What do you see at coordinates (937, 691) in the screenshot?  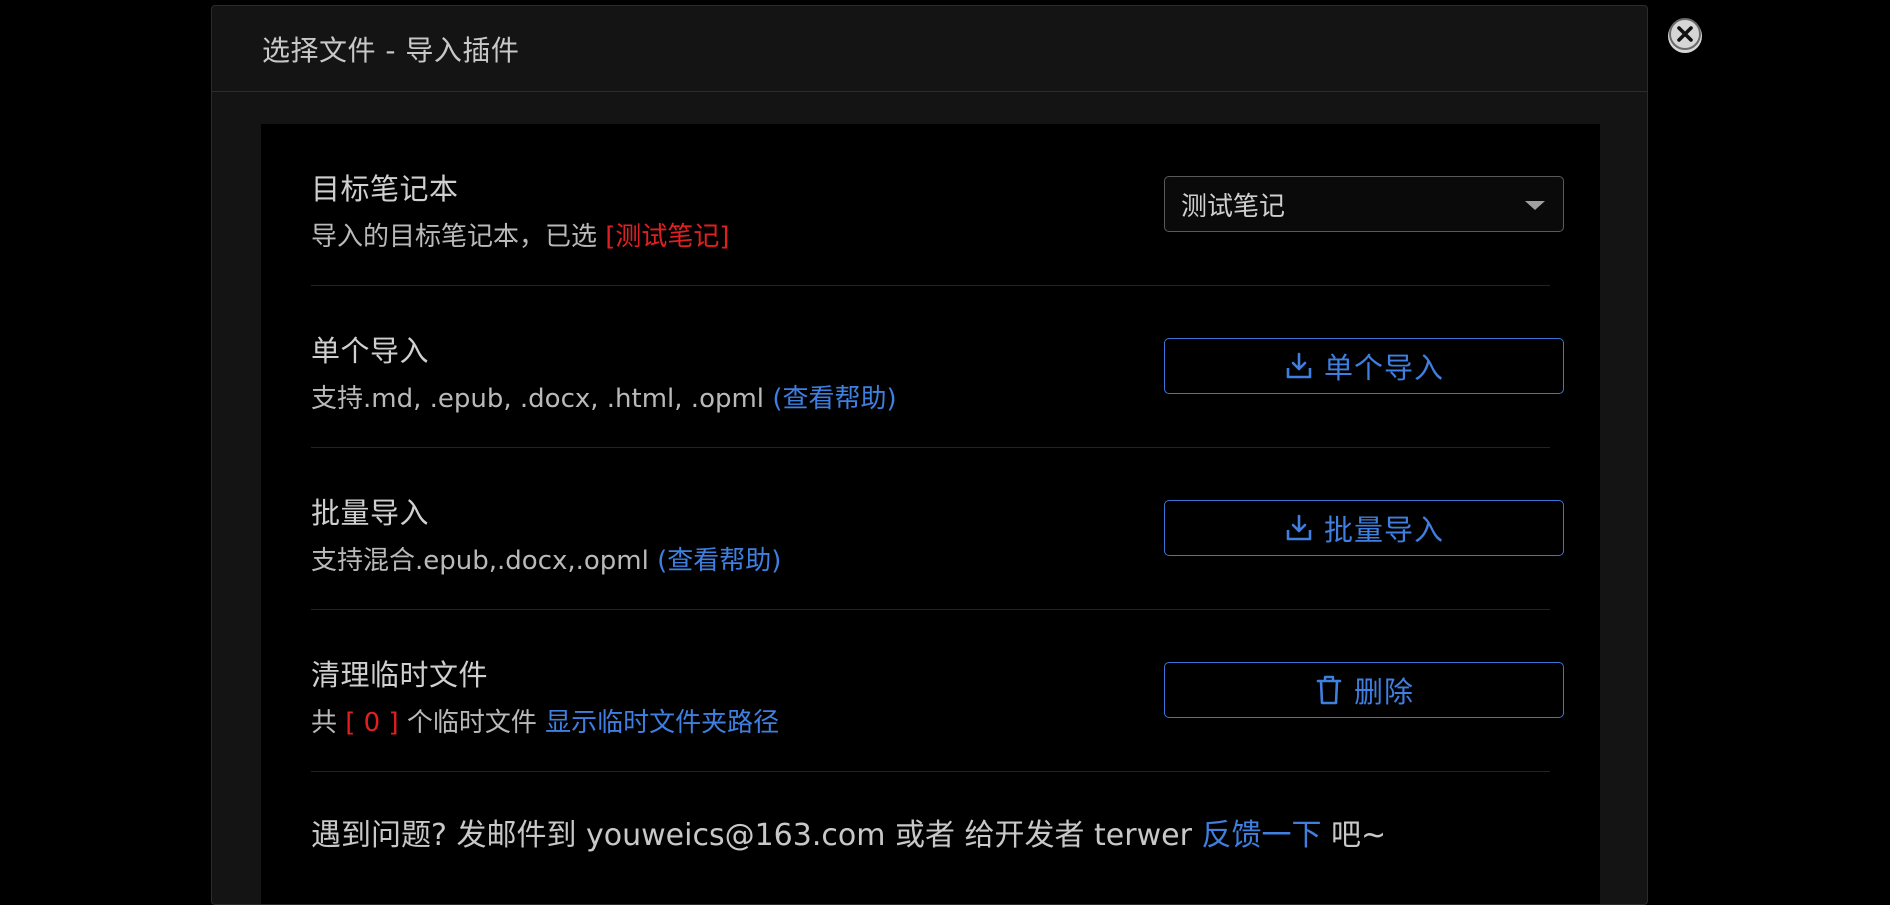 I see `cleanup-row: 清理临时文件 共 [ 0 ] 个临时文件 显示临时文件夹路径 删除` at bounding box center [937, 691].